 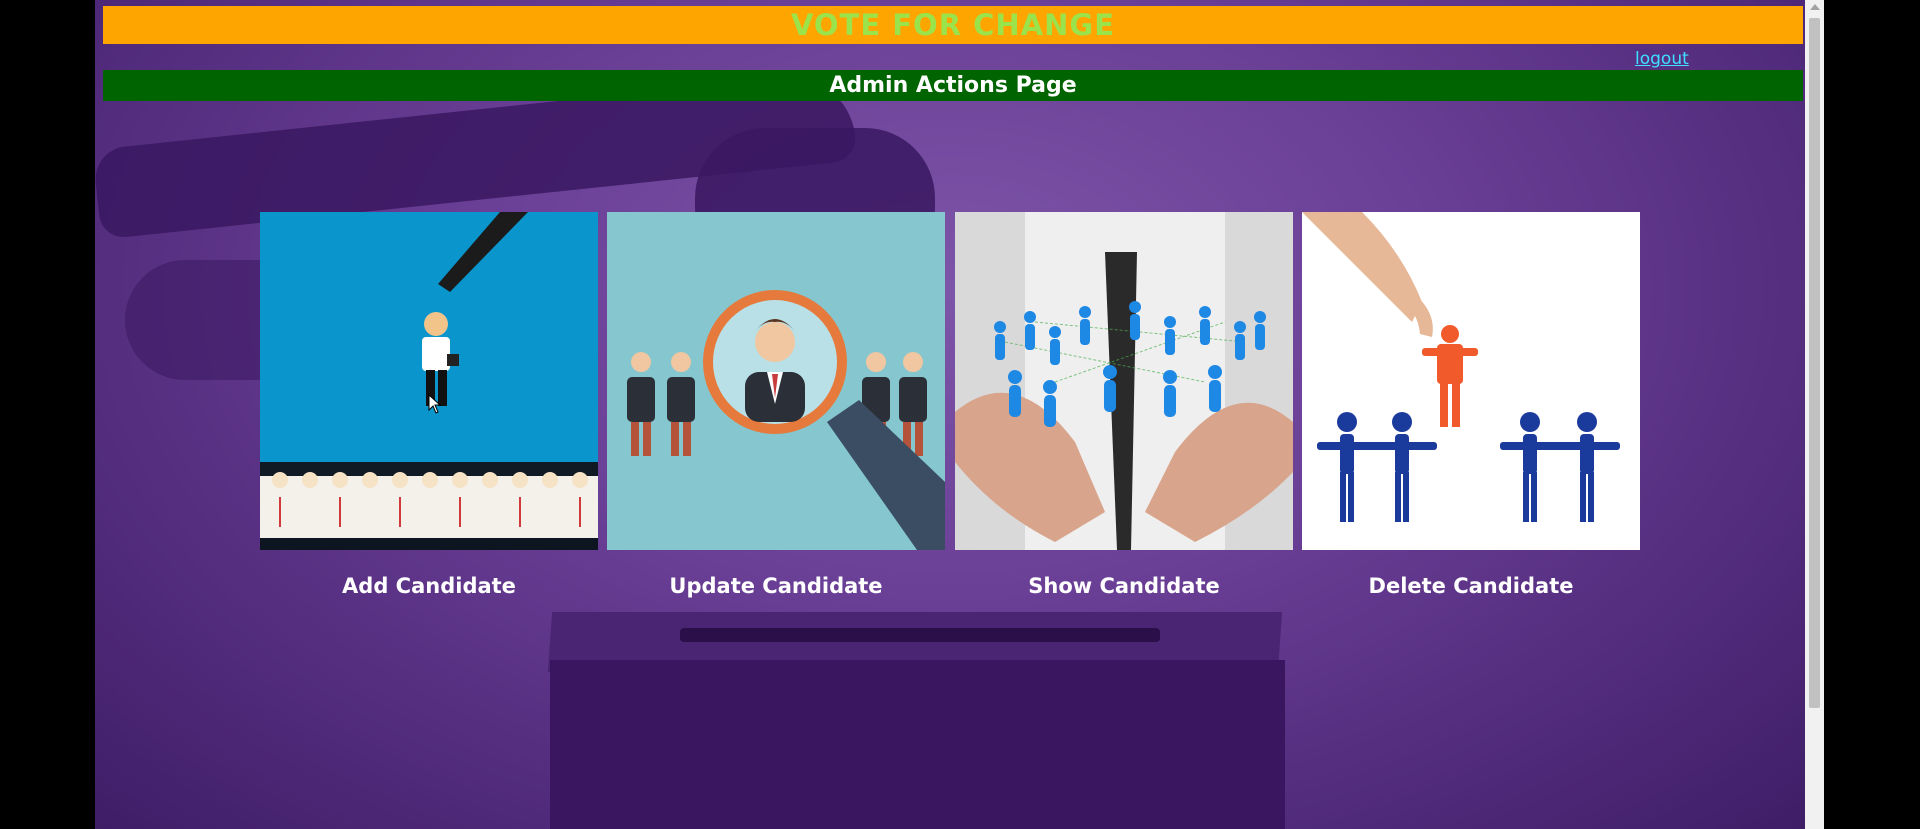 I want to click on delete-candidate-card: Delete Candidate, so click(x=1471, y=405).